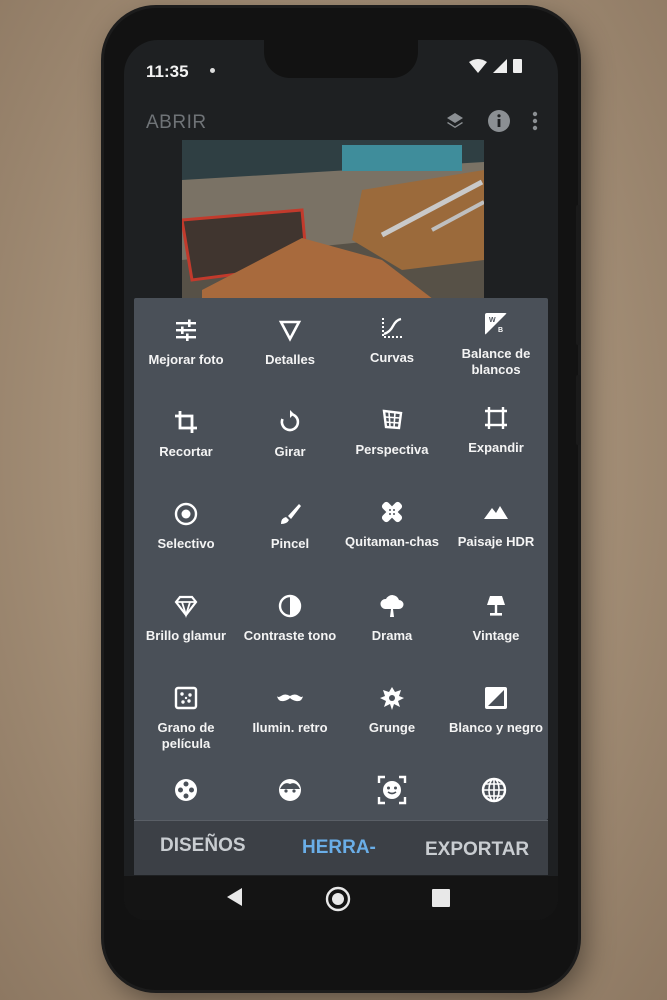  Describe the element at coordinates (517, 66) in the screenshot. I see `battery-icon` at that location.